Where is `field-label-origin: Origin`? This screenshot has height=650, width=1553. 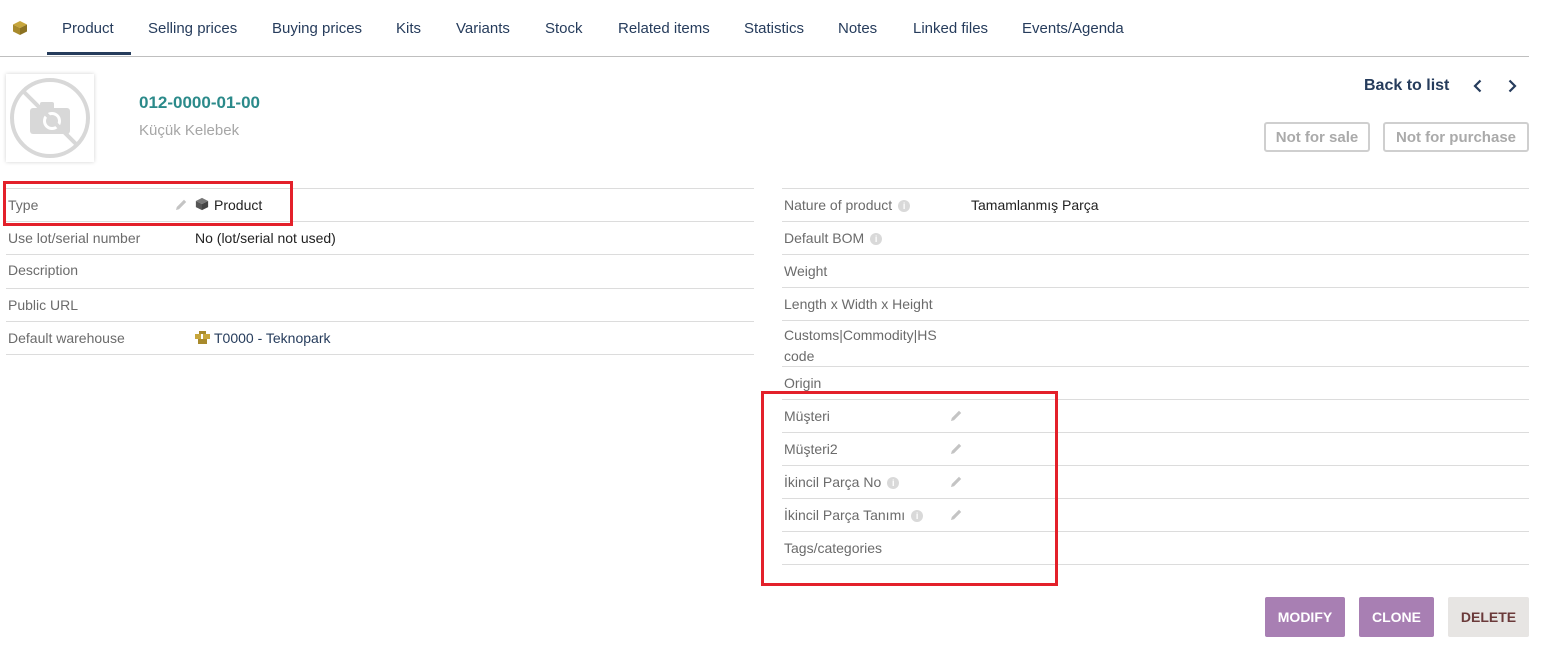 field-label-origin: Origin is located at coordinates (803, 383).